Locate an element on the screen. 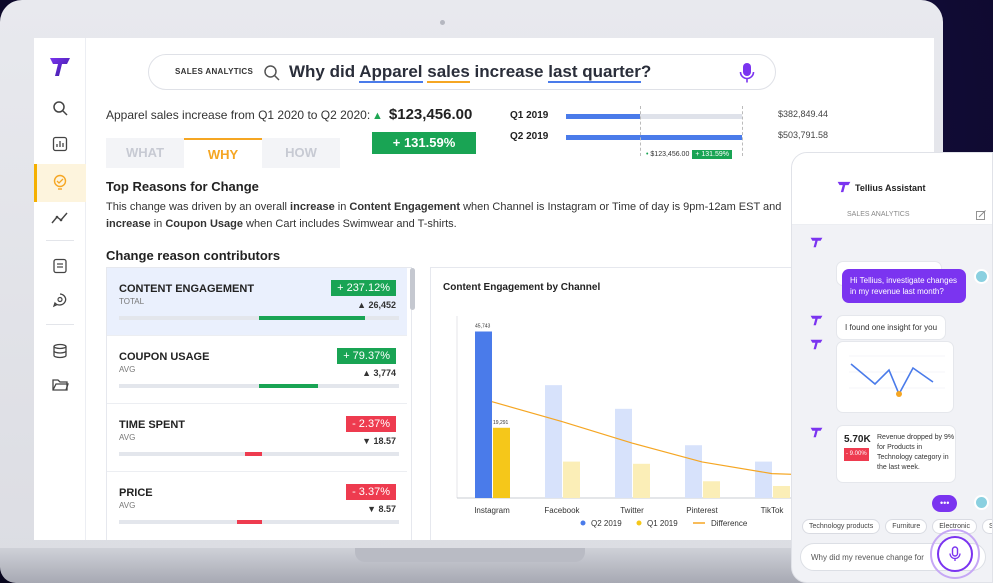 This screenshot has width=993, height=583. folder-icon is located at coordinates (60, 385).